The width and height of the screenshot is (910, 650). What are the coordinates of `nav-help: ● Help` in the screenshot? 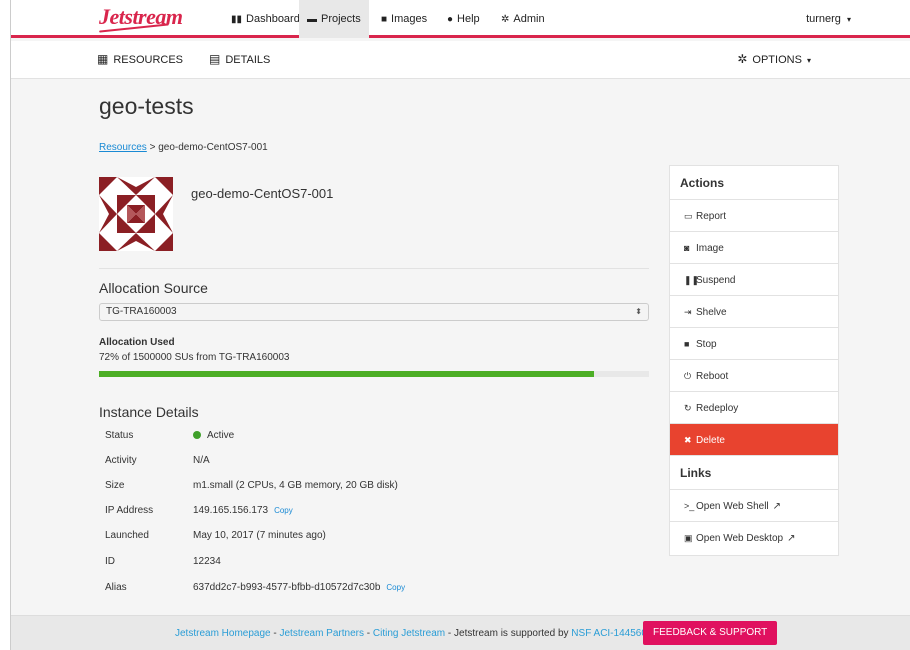 It's located at (463, 19).